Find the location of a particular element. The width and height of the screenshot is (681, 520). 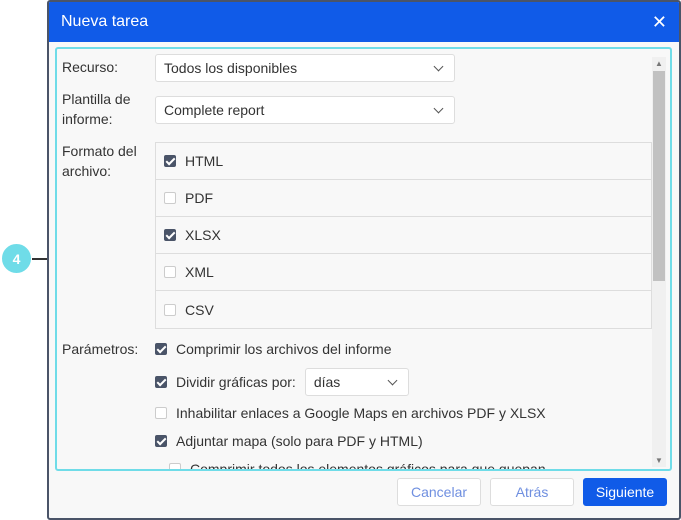

param-label: Adjuntar mapa (solo para PDF y HTML) is located at coordinates (299, 441).